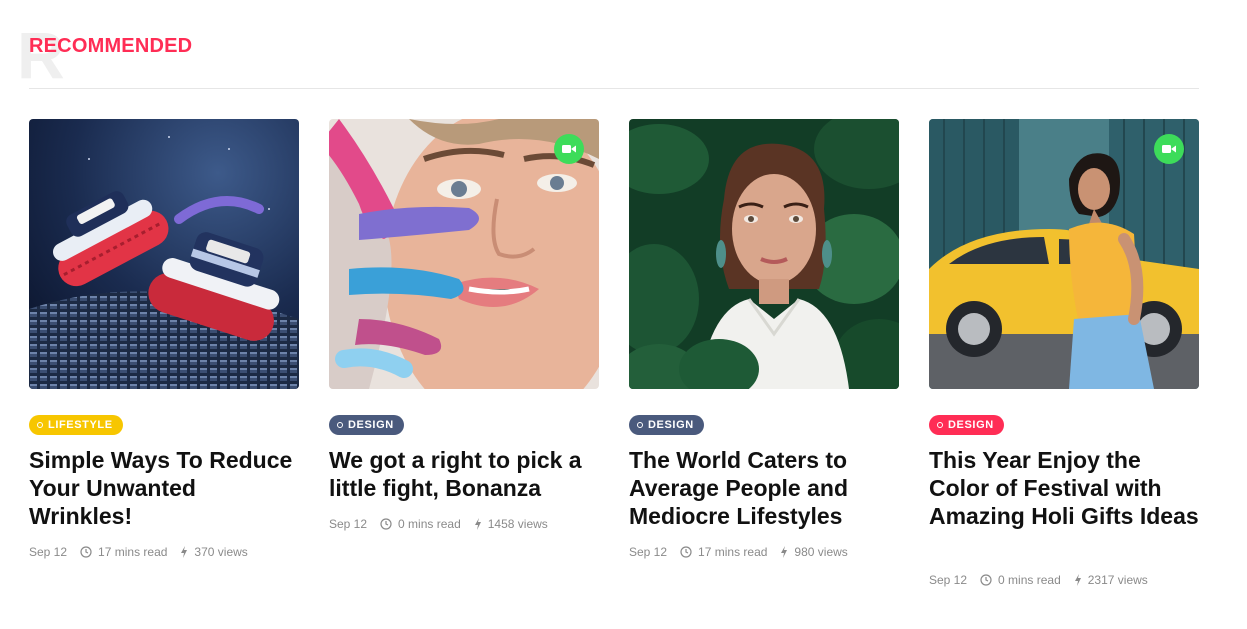  I want to click on view-count: 370 views, so click(221, 552).